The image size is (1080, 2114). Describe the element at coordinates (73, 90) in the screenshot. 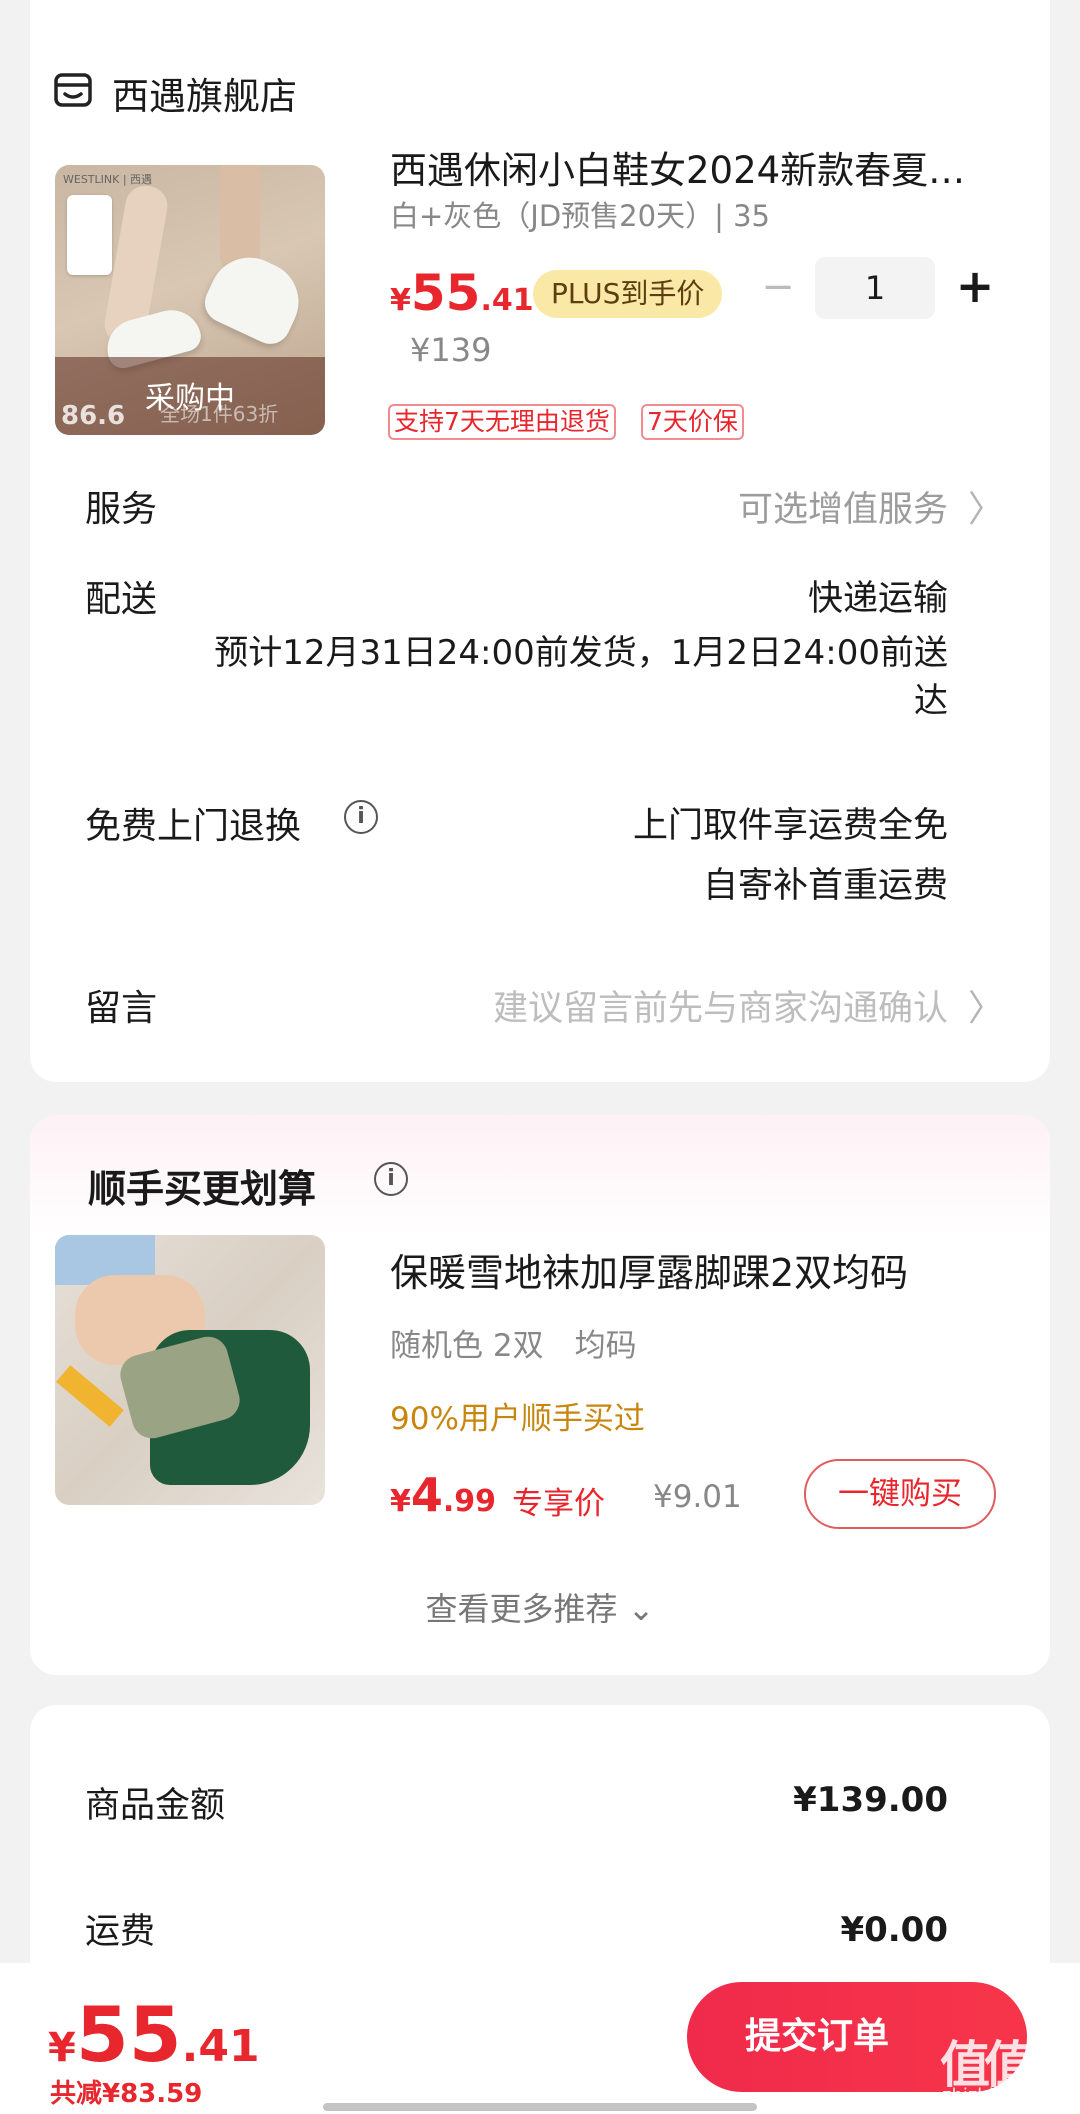

I see `store-icon` at that location.